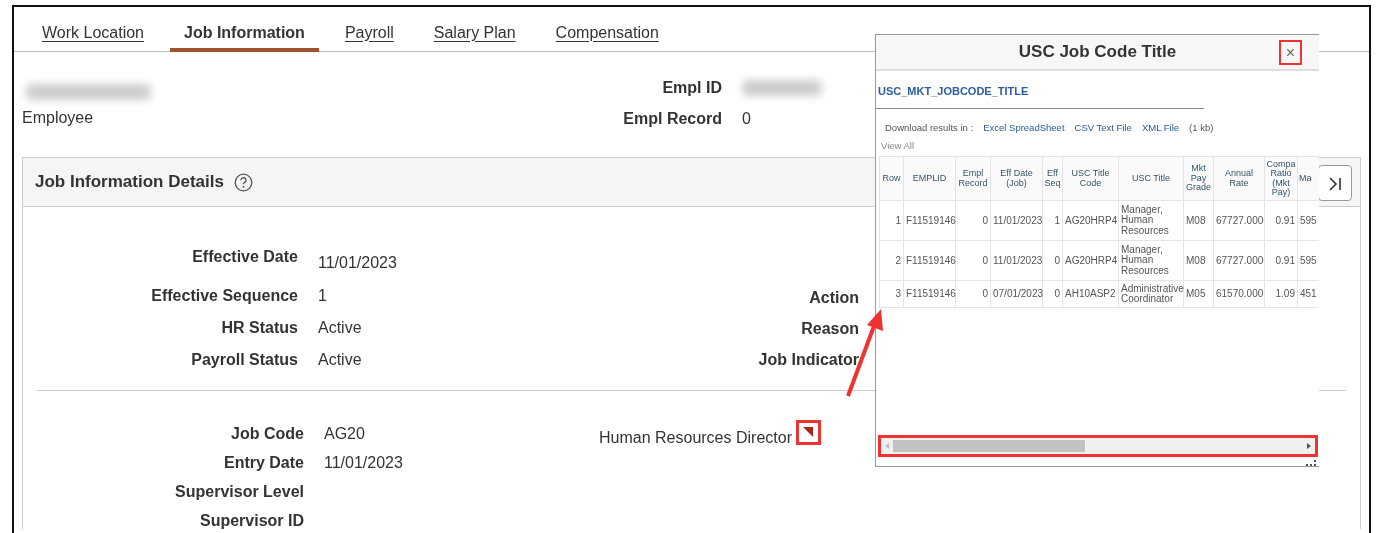 This screenshot has width=1380, height=533. I want to click on table-cell: Administrative Coordinator, so click(1151, 294).